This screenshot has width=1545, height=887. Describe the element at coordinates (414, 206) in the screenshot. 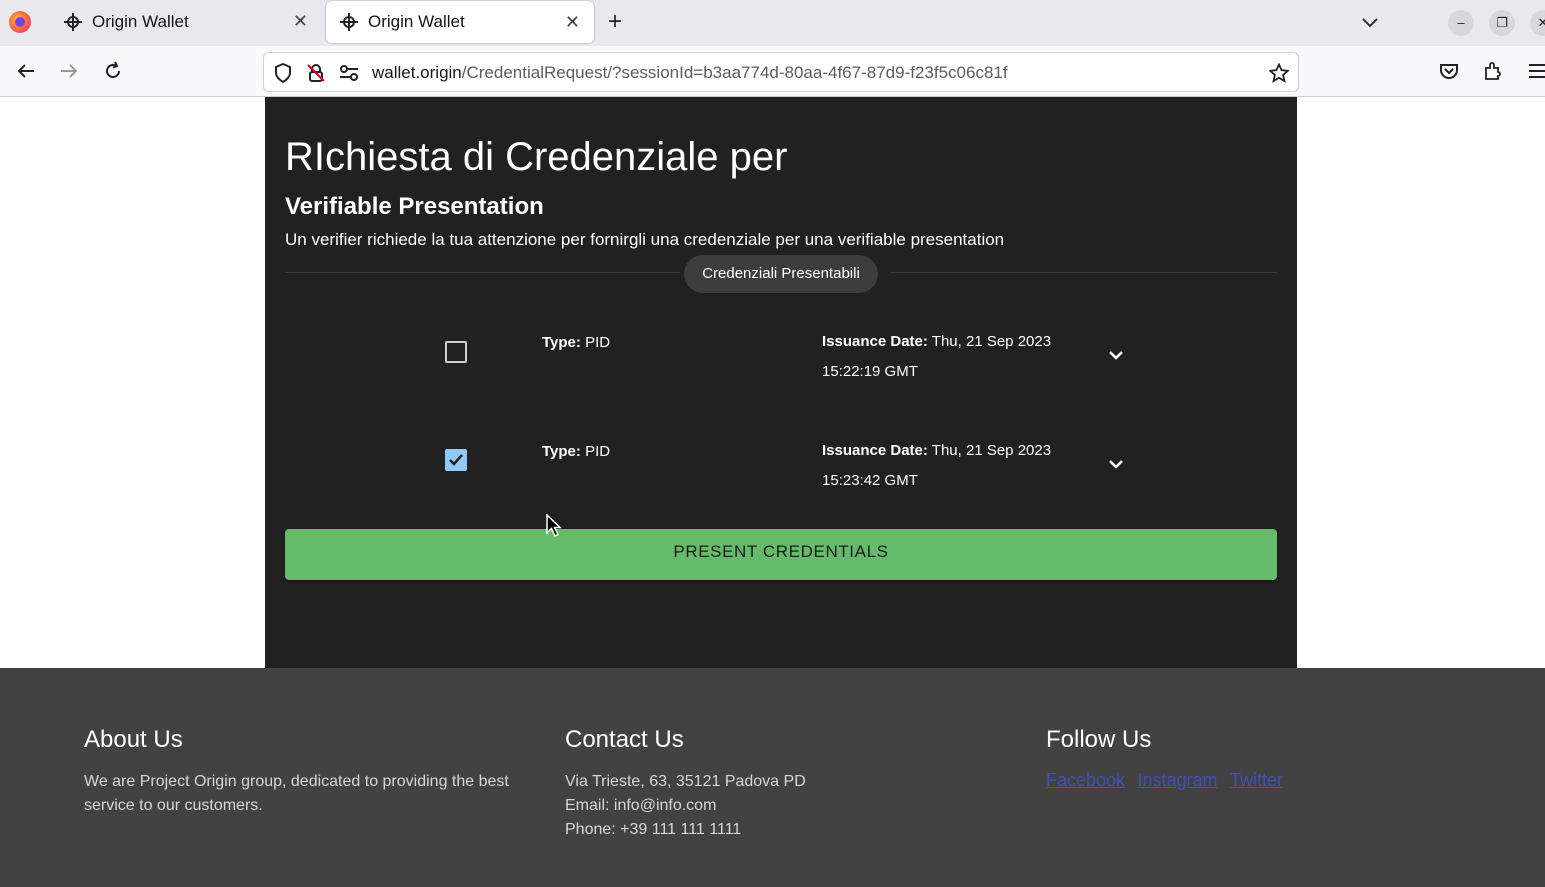

I see `page-subtitle: Verifiable Presentation` at that location.